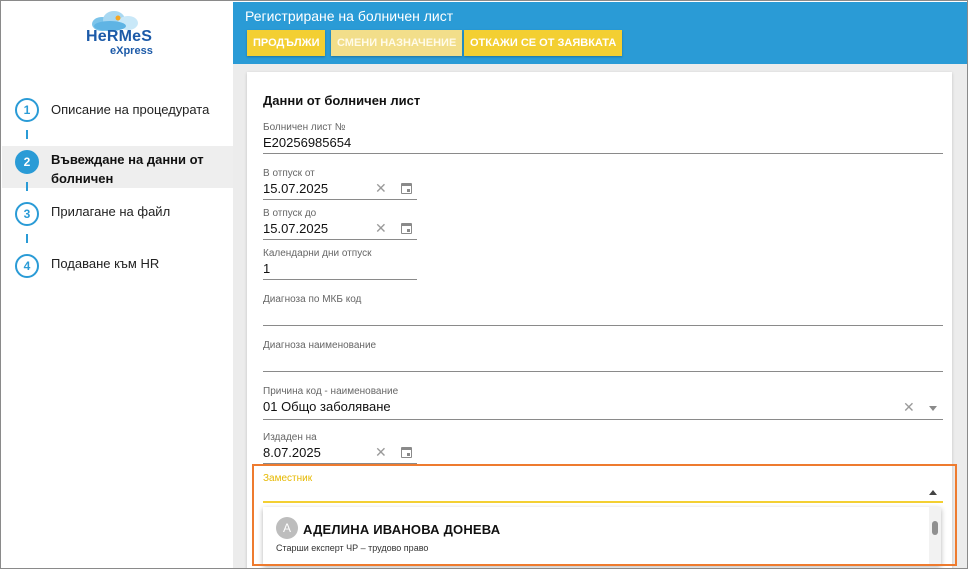 The width and height of the screenshot is (968, 569). What do you see at coordinates (342, 100) in the screenshot?
I see `section-title: Данни от болничен лист` at bounding box center [342, 100].